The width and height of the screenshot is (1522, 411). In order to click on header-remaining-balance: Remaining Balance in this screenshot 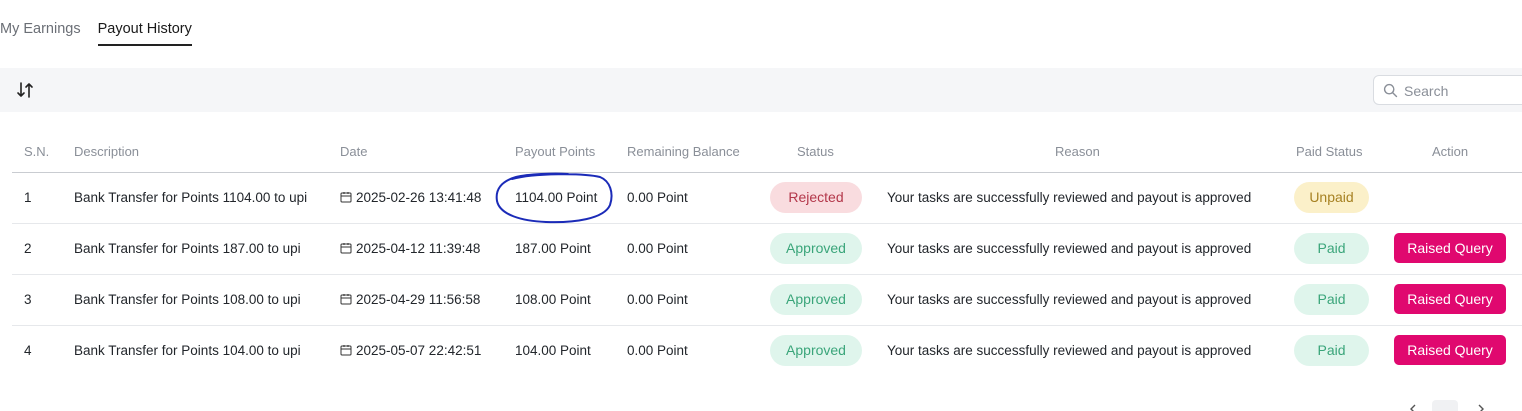, I will do `click(683, 151)`.